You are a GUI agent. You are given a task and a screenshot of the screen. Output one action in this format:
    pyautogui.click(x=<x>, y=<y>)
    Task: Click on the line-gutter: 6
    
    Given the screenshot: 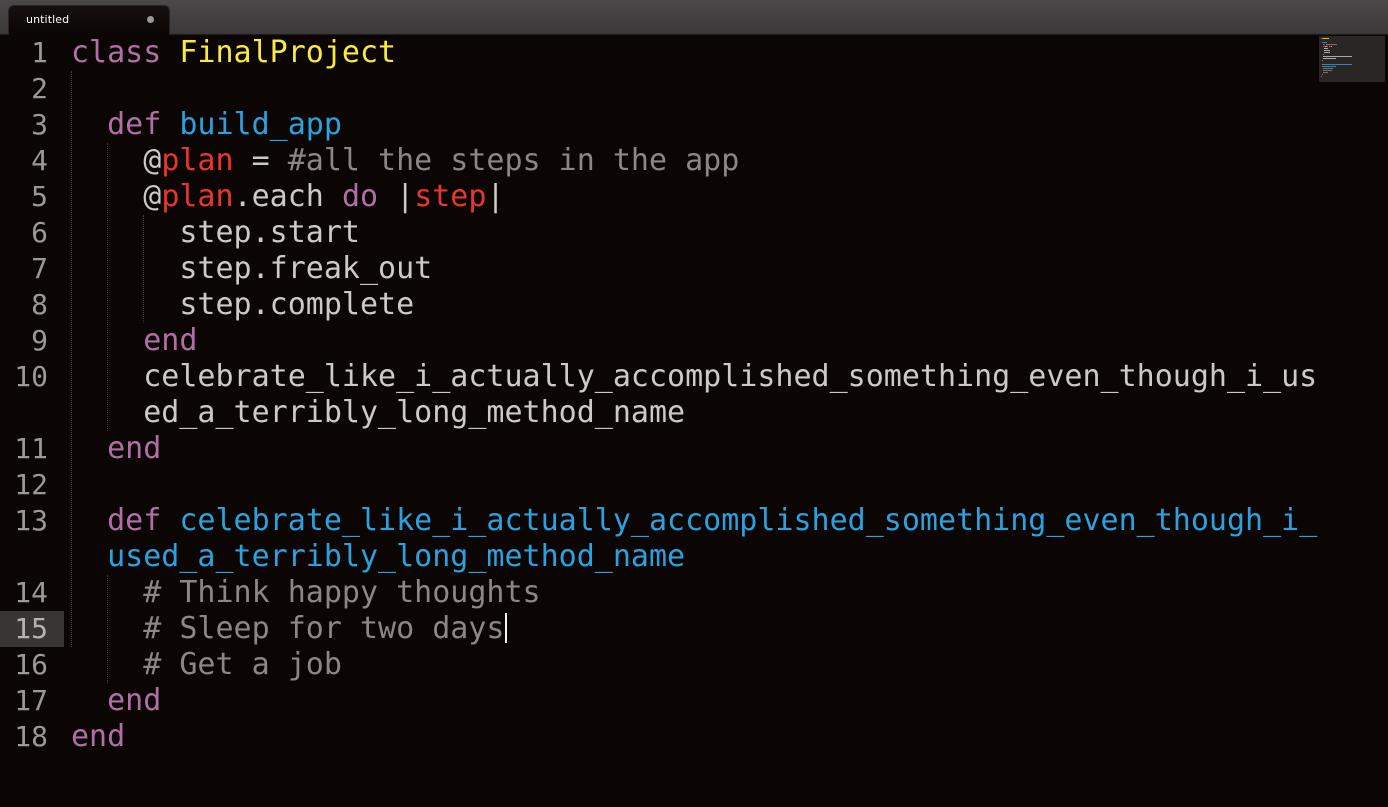 What is the action you would take?
    pyautogui.click(x=32, y=233)
    